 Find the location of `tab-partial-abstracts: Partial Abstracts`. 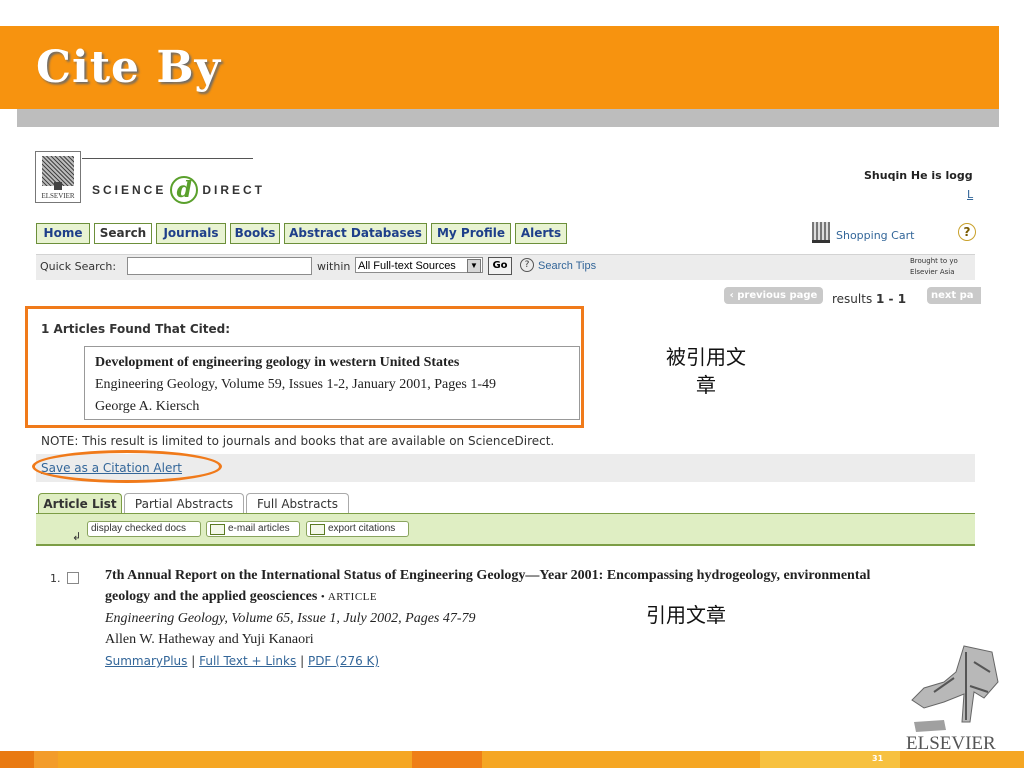

tab-partial-abstracts: Partial Abstracts is located at coordinates (184, 503).